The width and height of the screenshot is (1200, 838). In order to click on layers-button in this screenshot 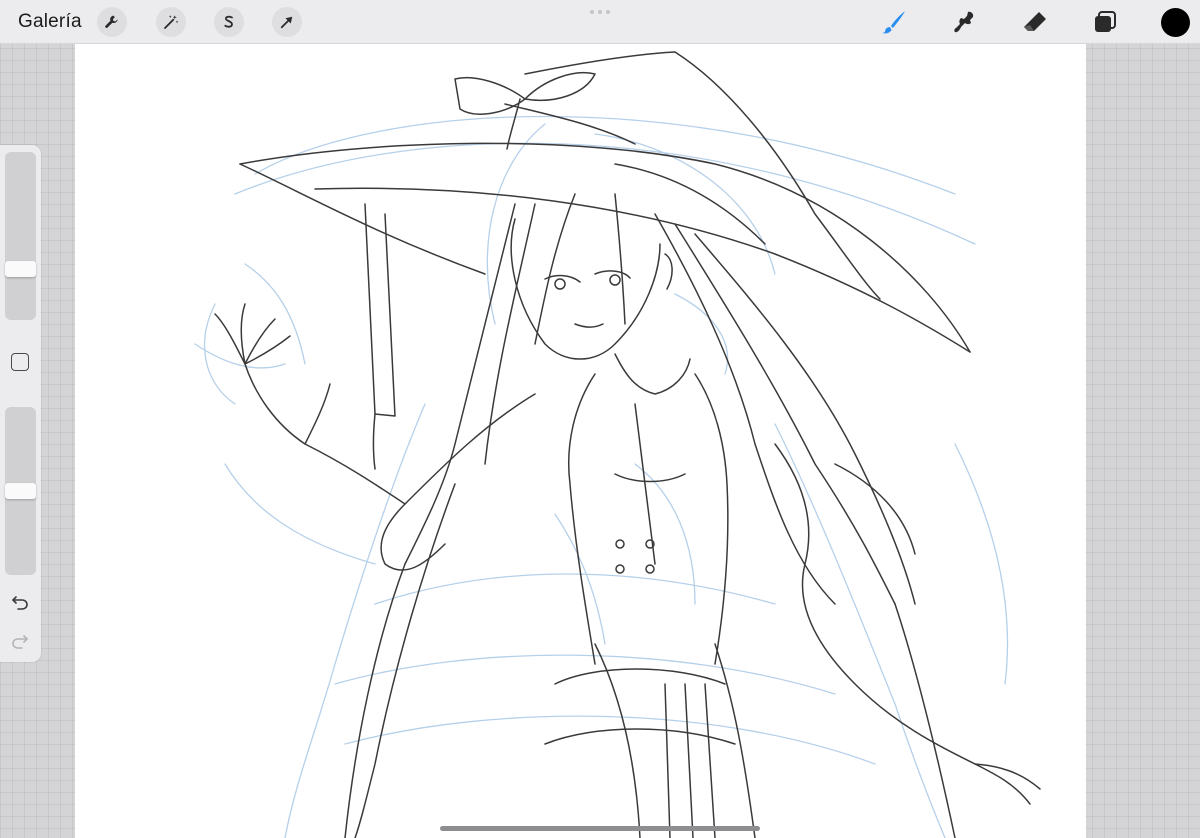, I will do `click(1105, 22)`.